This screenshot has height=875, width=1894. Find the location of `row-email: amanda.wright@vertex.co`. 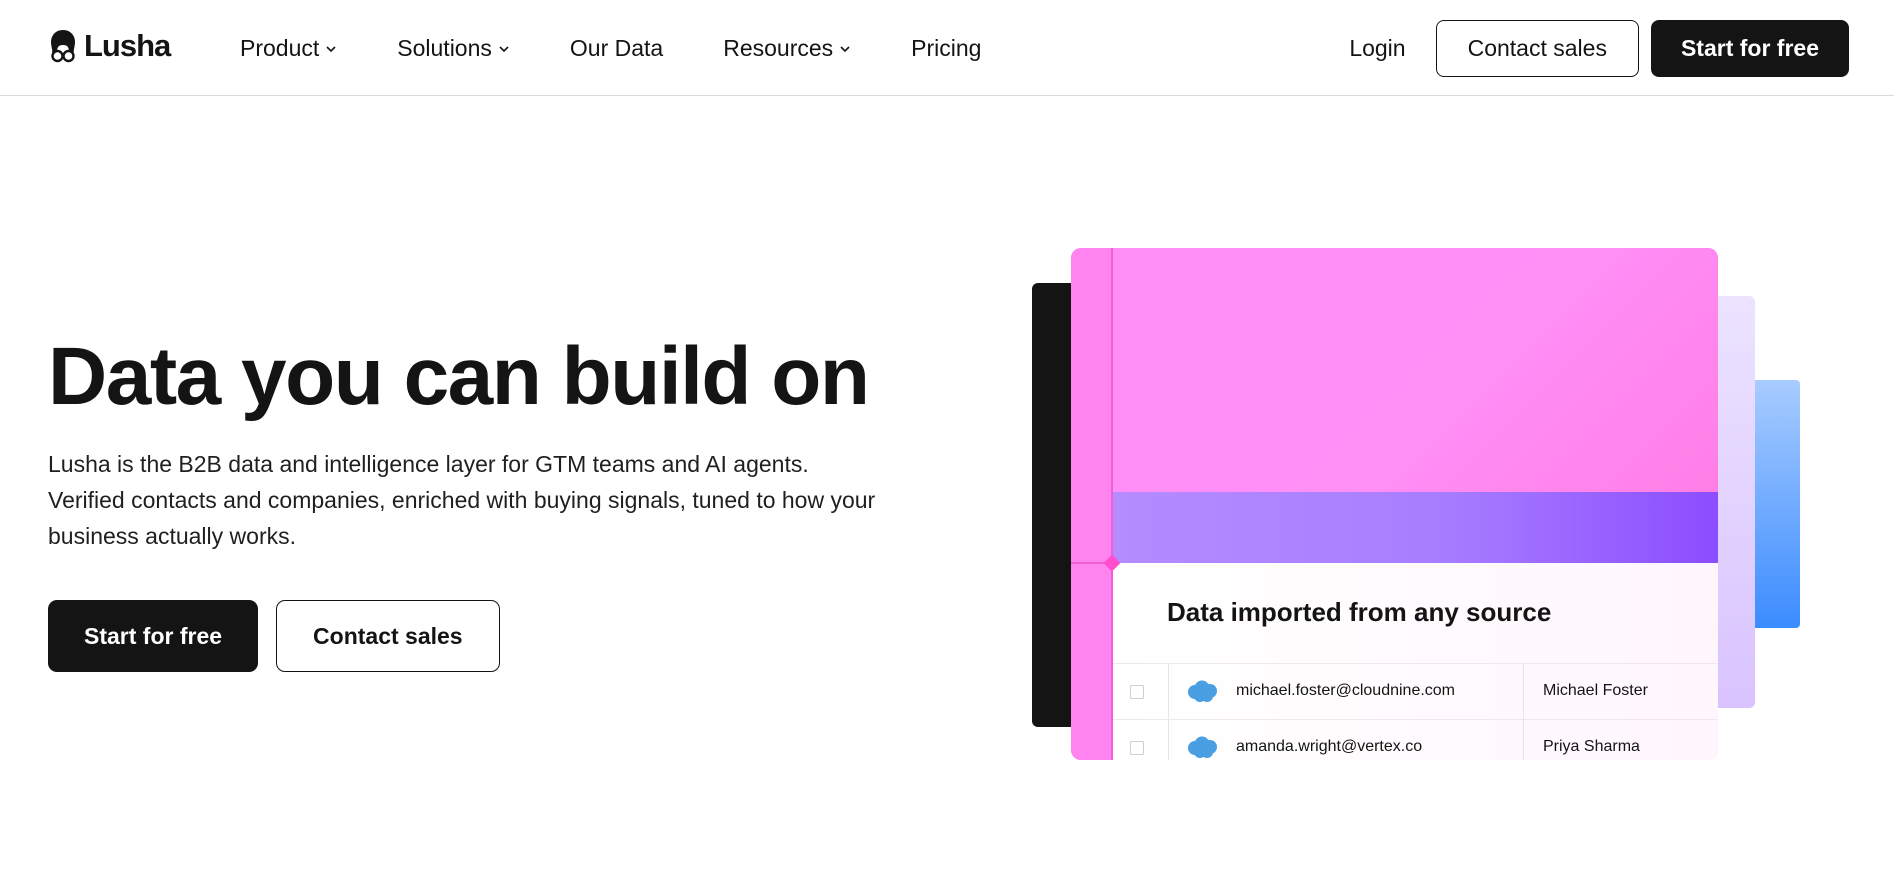

row-email: amanda.wright@vertex.co is located at coordinates (1329, 746).